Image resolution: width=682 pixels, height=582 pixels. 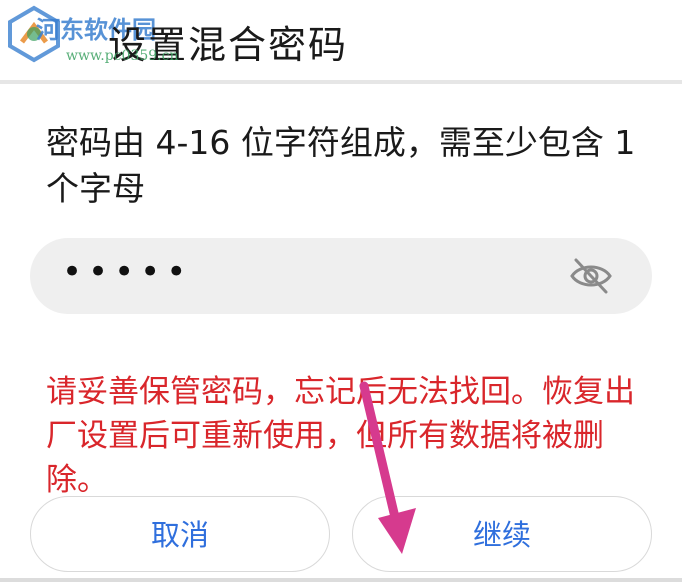 I want to click on arrow-down-icon, so click(x=387, y=467).